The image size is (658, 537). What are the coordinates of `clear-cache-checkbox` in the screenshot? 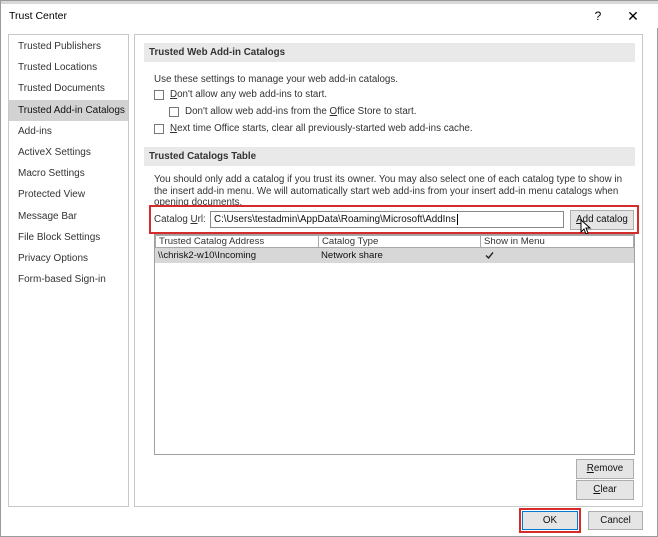 It's located at (159, 129).